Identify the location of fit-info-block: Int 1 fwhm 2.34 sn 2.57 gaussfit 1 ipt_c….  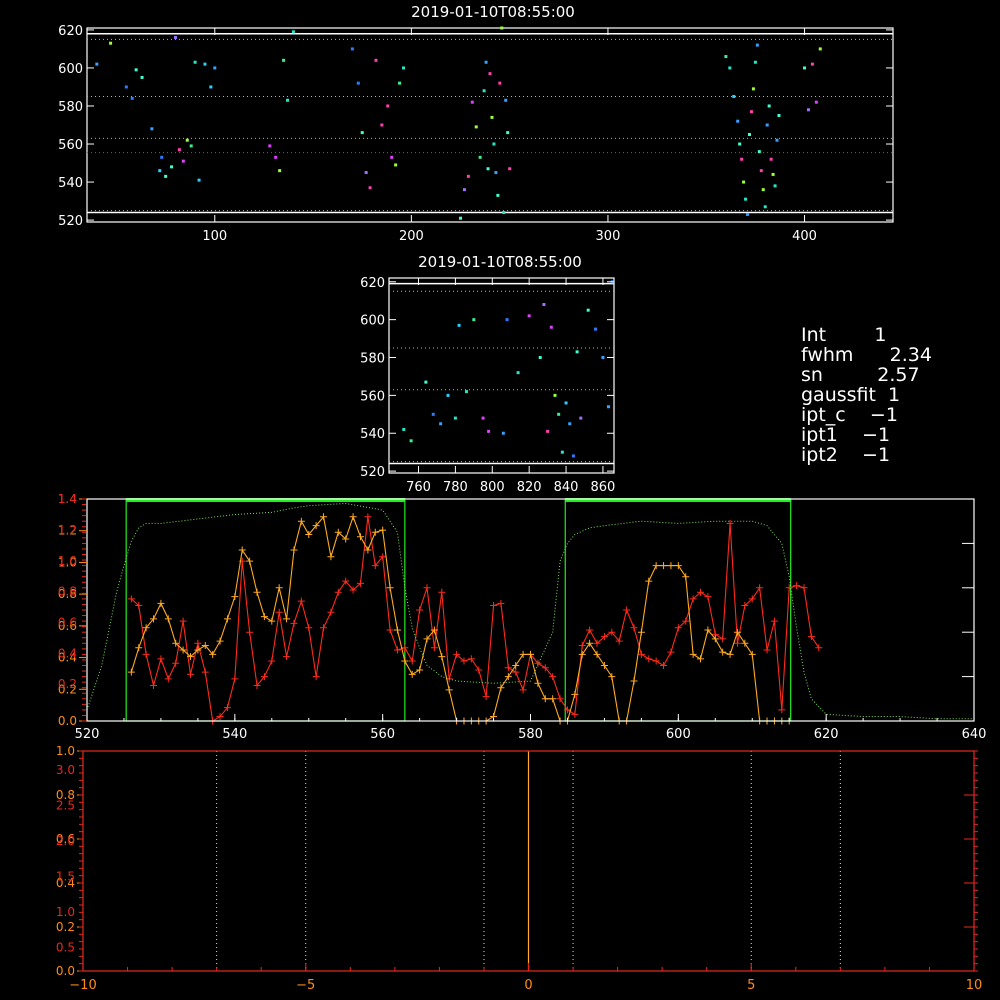
(866, 395).